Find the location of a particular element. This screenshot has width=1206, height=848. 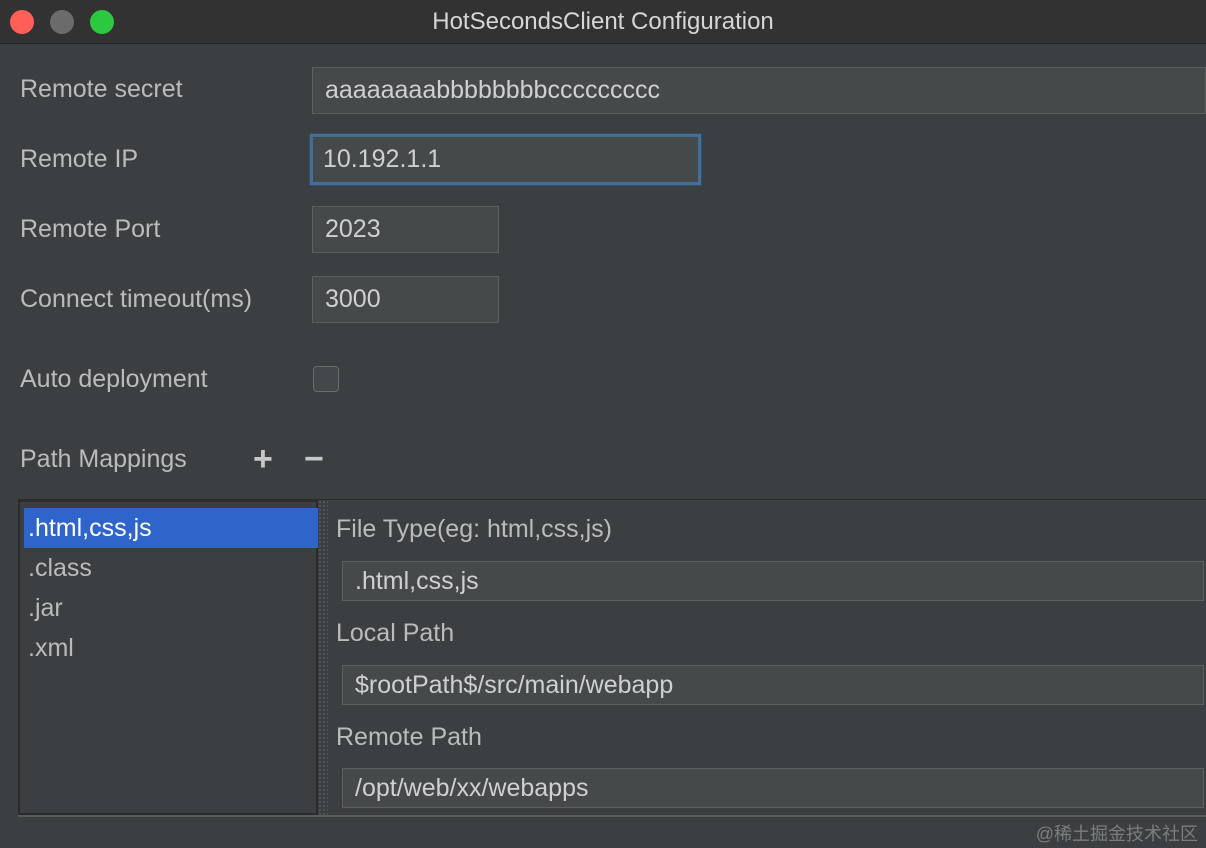

file-type-field: .html,css,js is located at coordinates (773, 581).